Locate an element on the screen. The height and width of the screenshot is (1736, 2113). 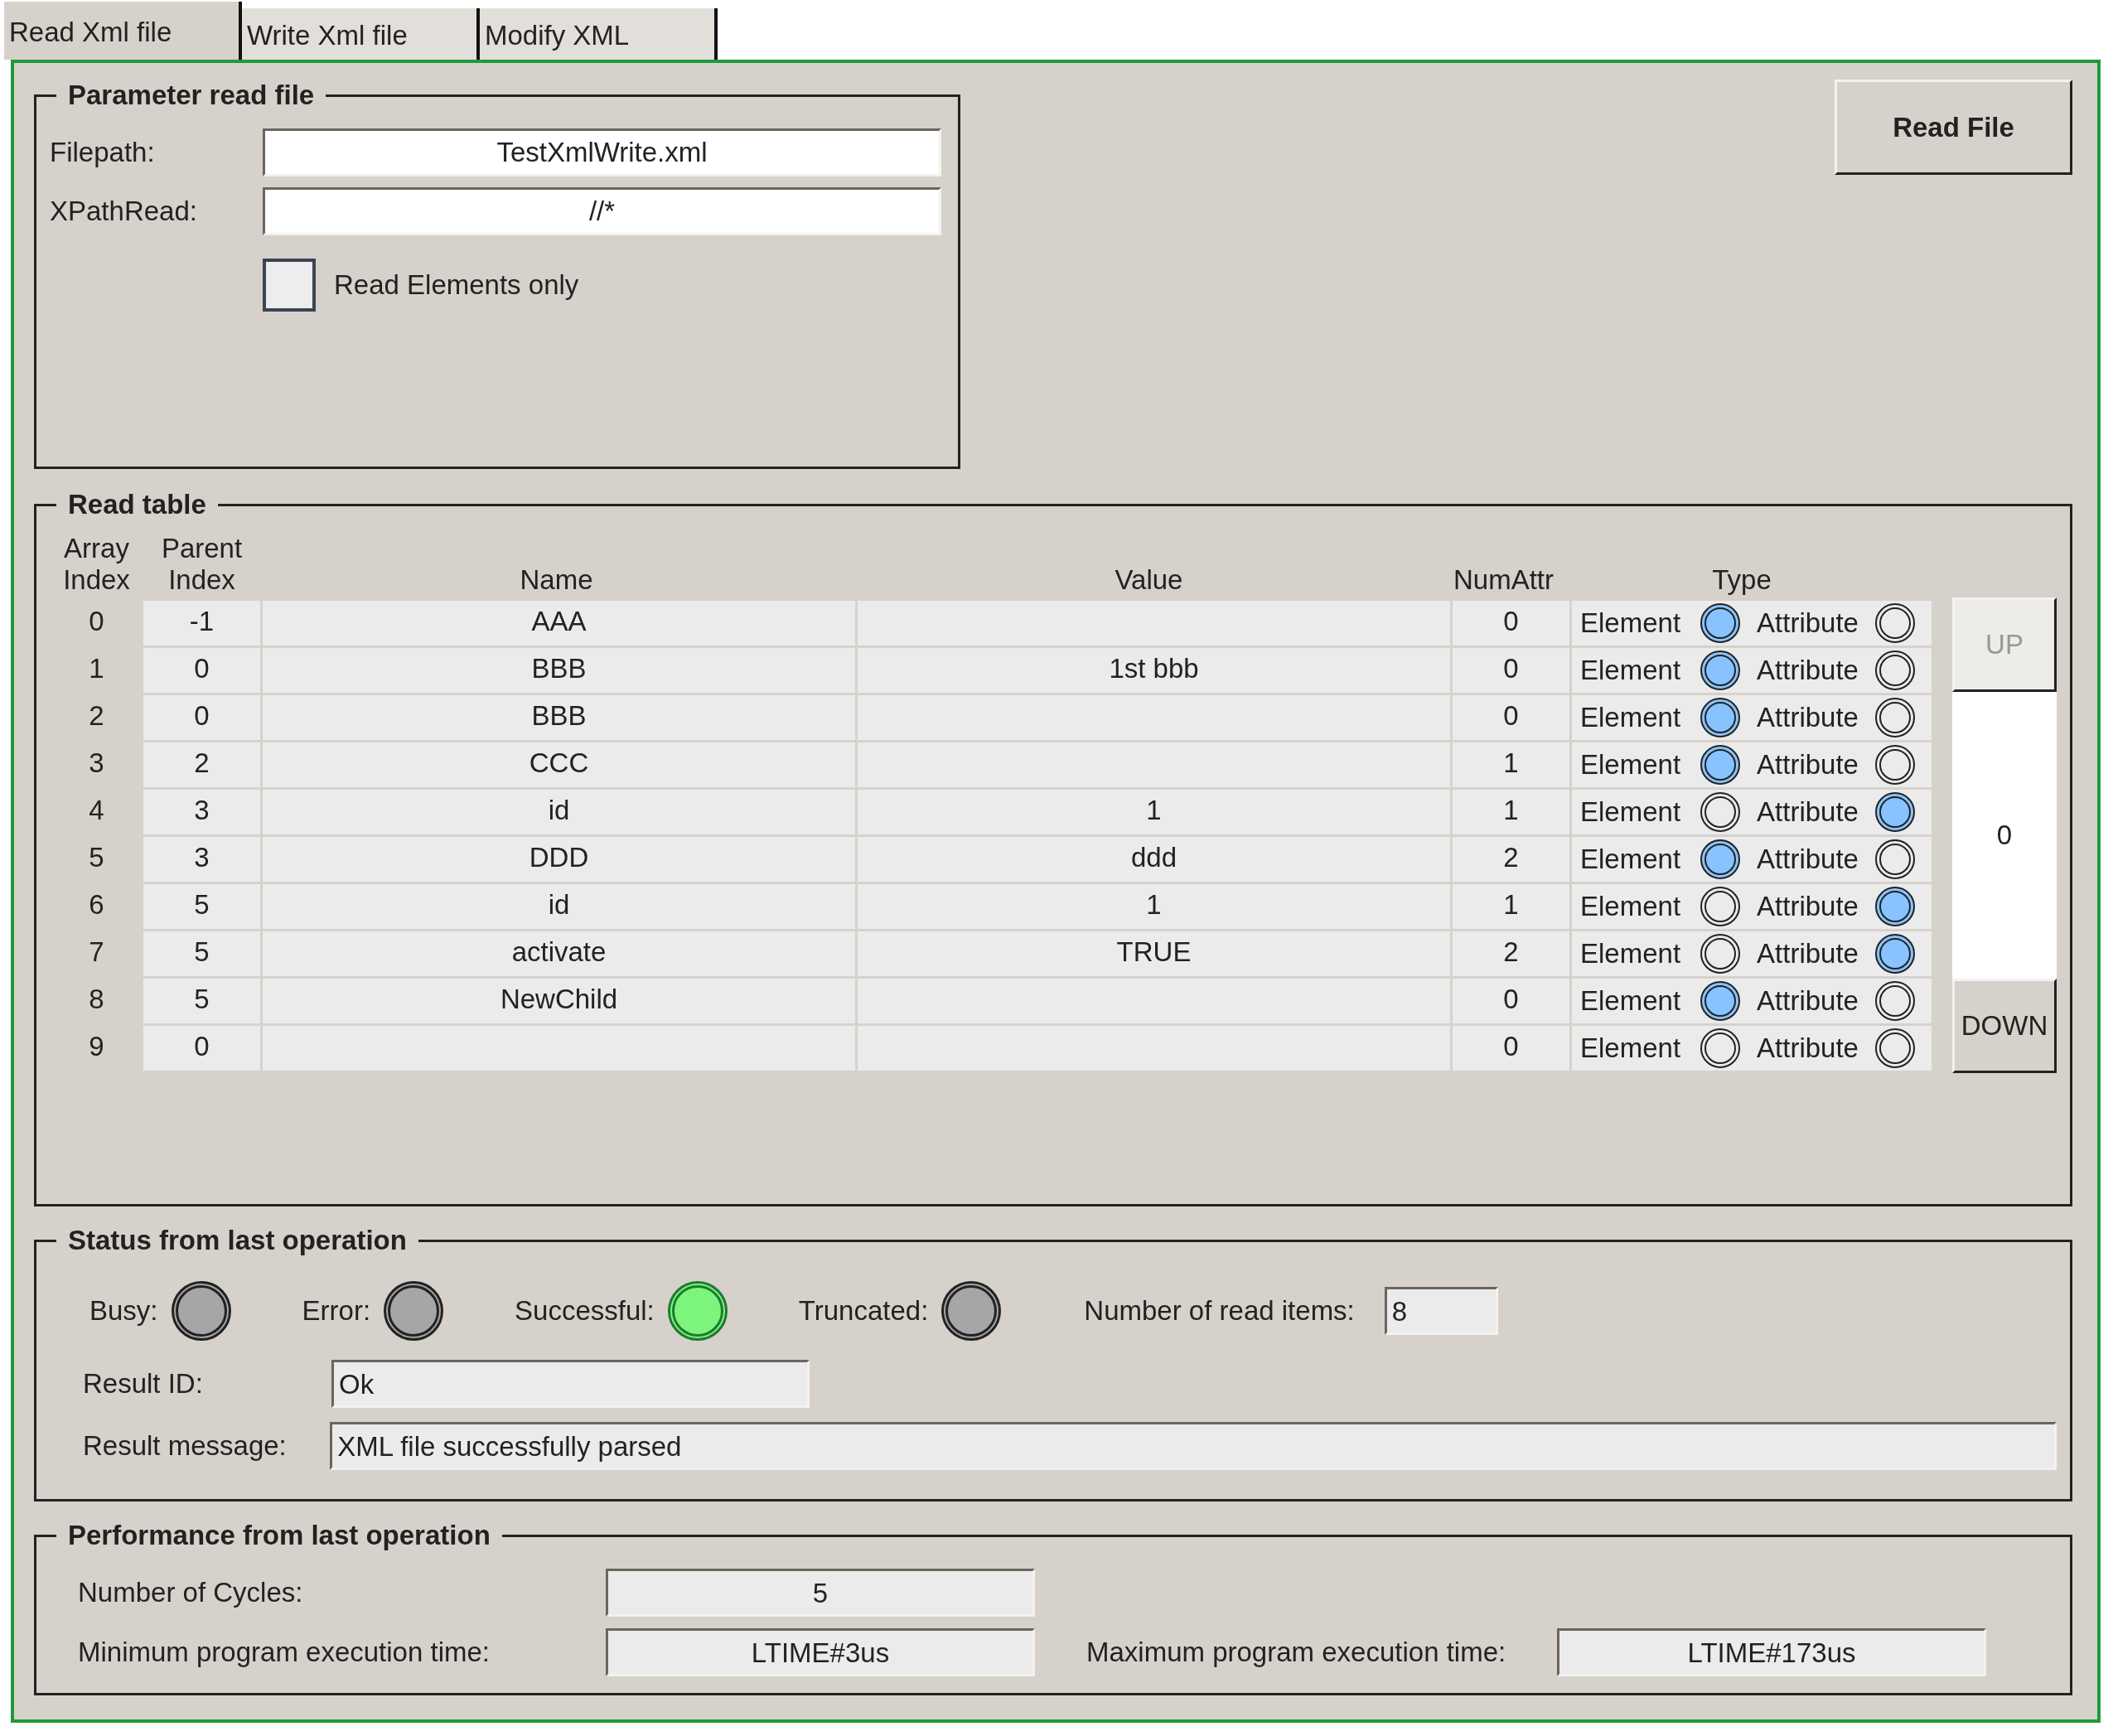
column-header: NumAttr is located at coordinates (1504, 580).